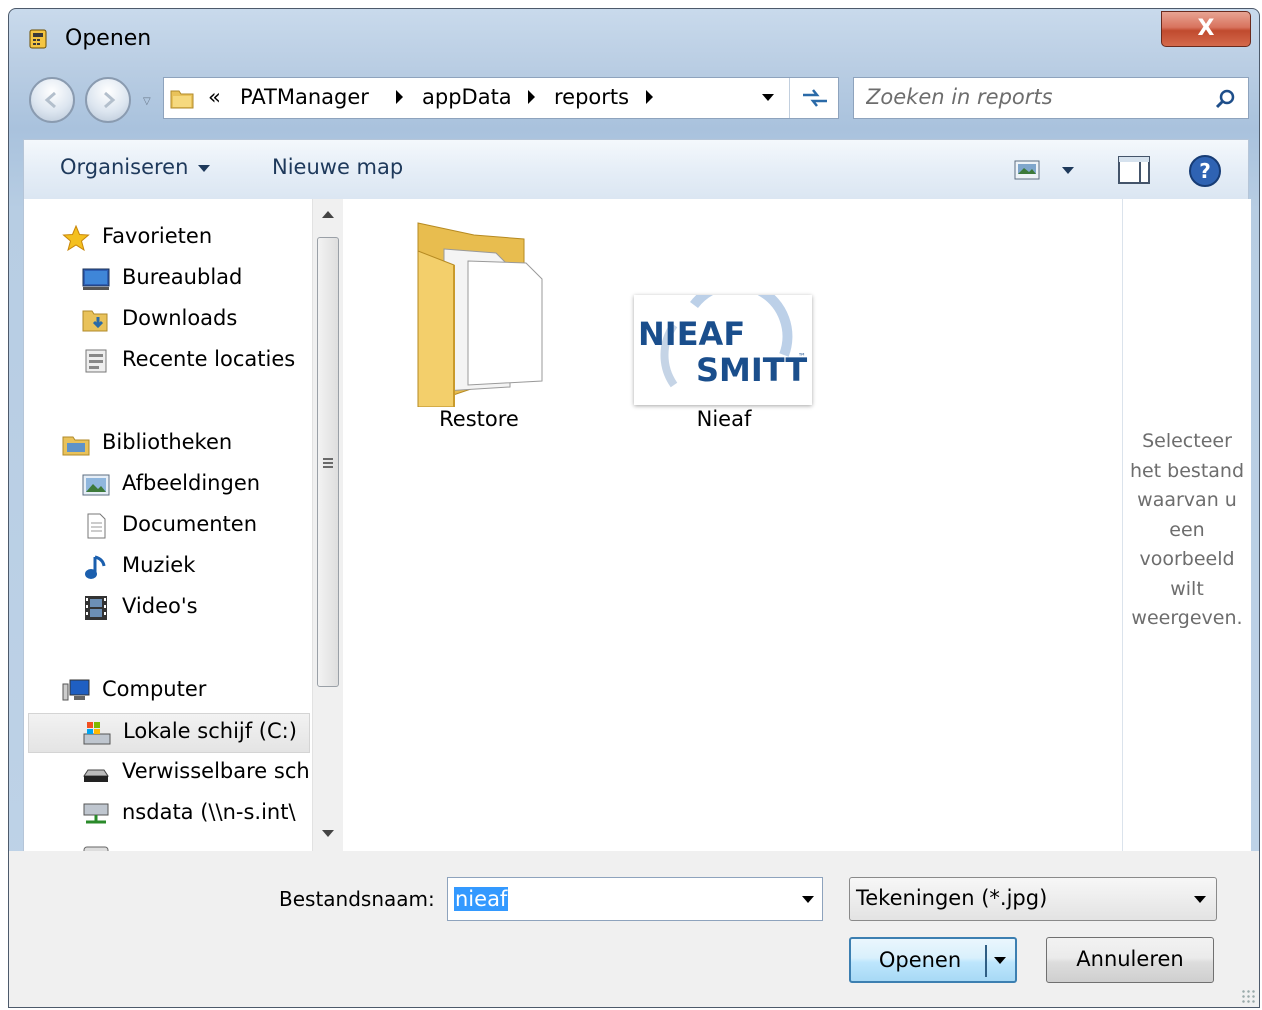 The image size is (1262, 1010). What do you see at coordinates (209, 359) in the screenshot?
I see `nav-item-label: Recente locaties` at bounding box center [209, 359].